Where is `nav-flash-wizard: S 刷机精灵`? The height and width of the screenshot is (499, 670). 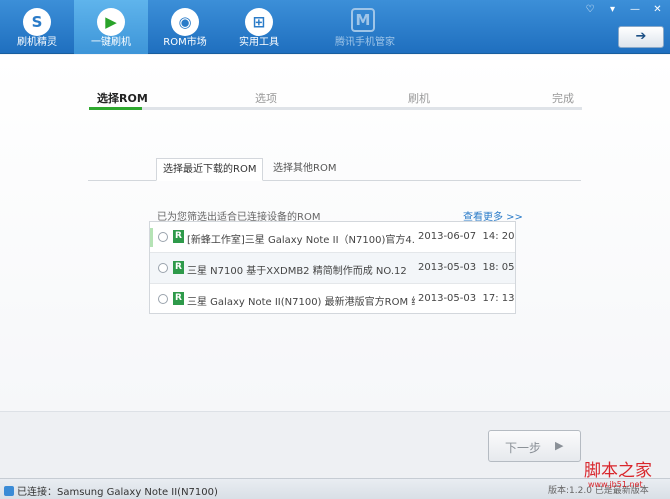
nav-flash-wizard: S 刷机精灵 is located at coordinates (37, 27).